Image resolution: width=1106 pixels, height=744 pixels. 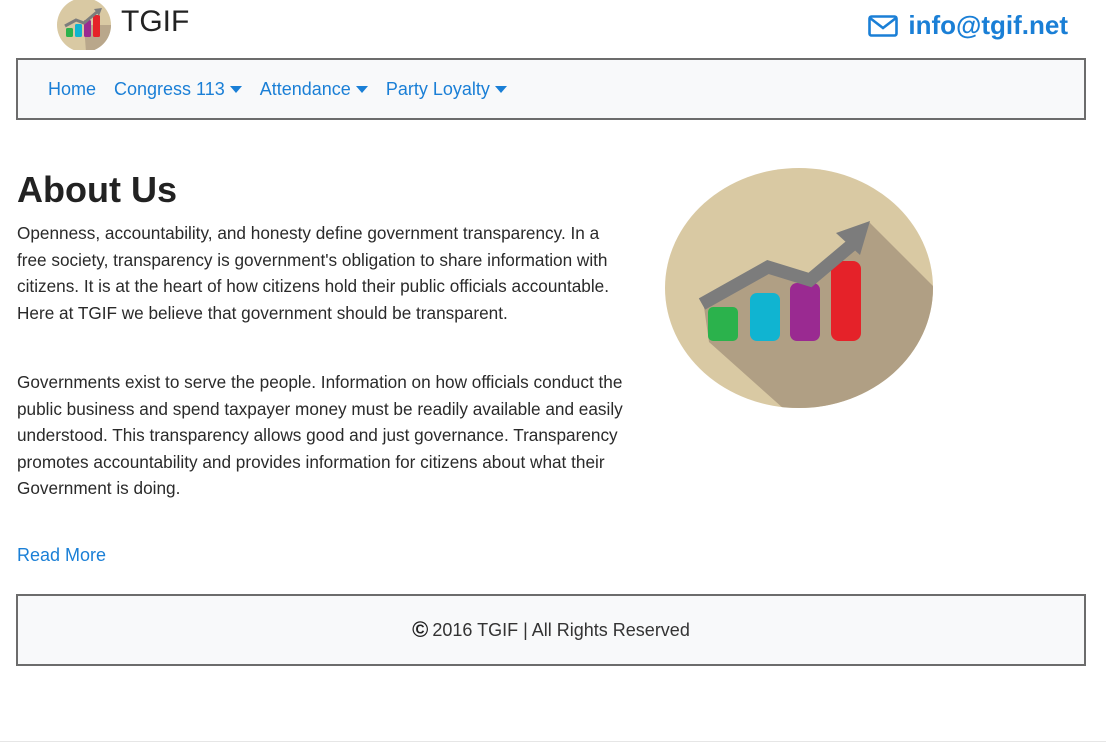 I want to click on nav-item-party-loyalty: Party Loyalty, so click(x=446, y=89).